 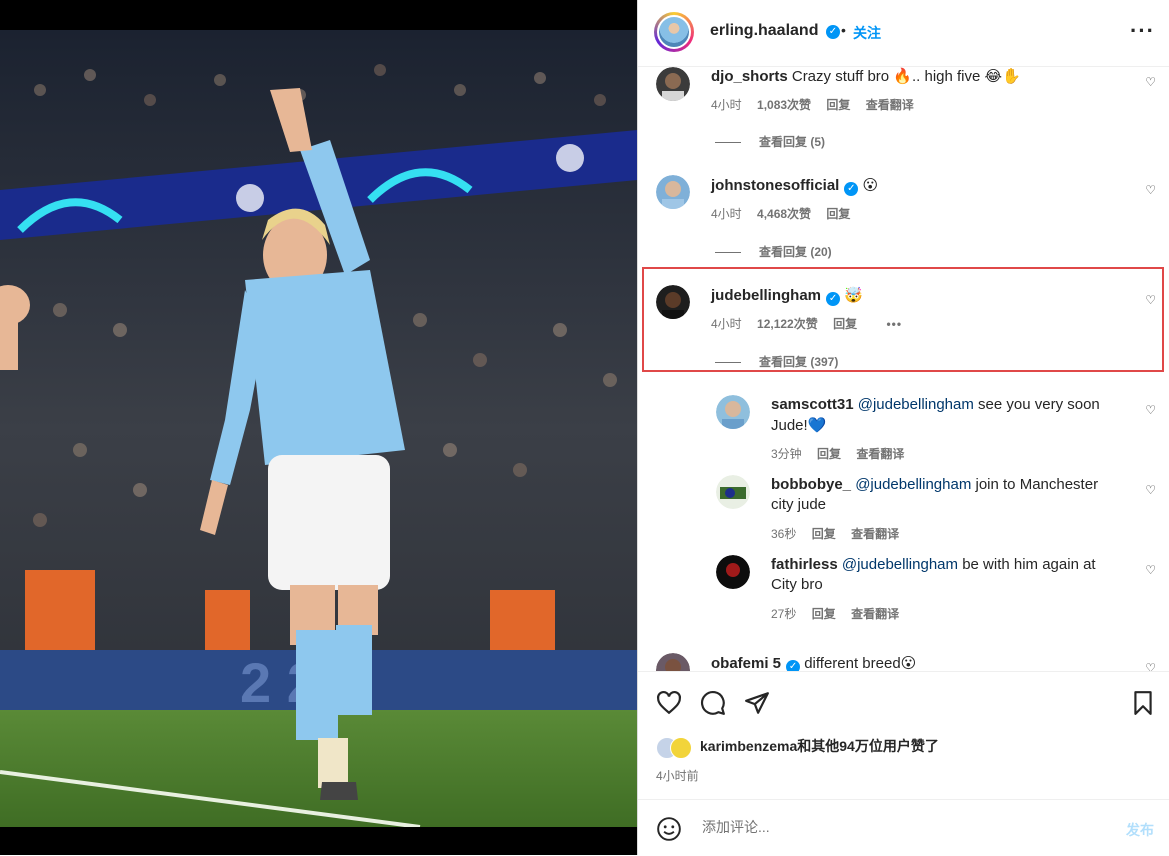 What do you see at coordinates (819, 746) in the screenshot?
I see `likes-text: karimbenzema和其他94万位用户赞了` at bounding box center [819, 746].